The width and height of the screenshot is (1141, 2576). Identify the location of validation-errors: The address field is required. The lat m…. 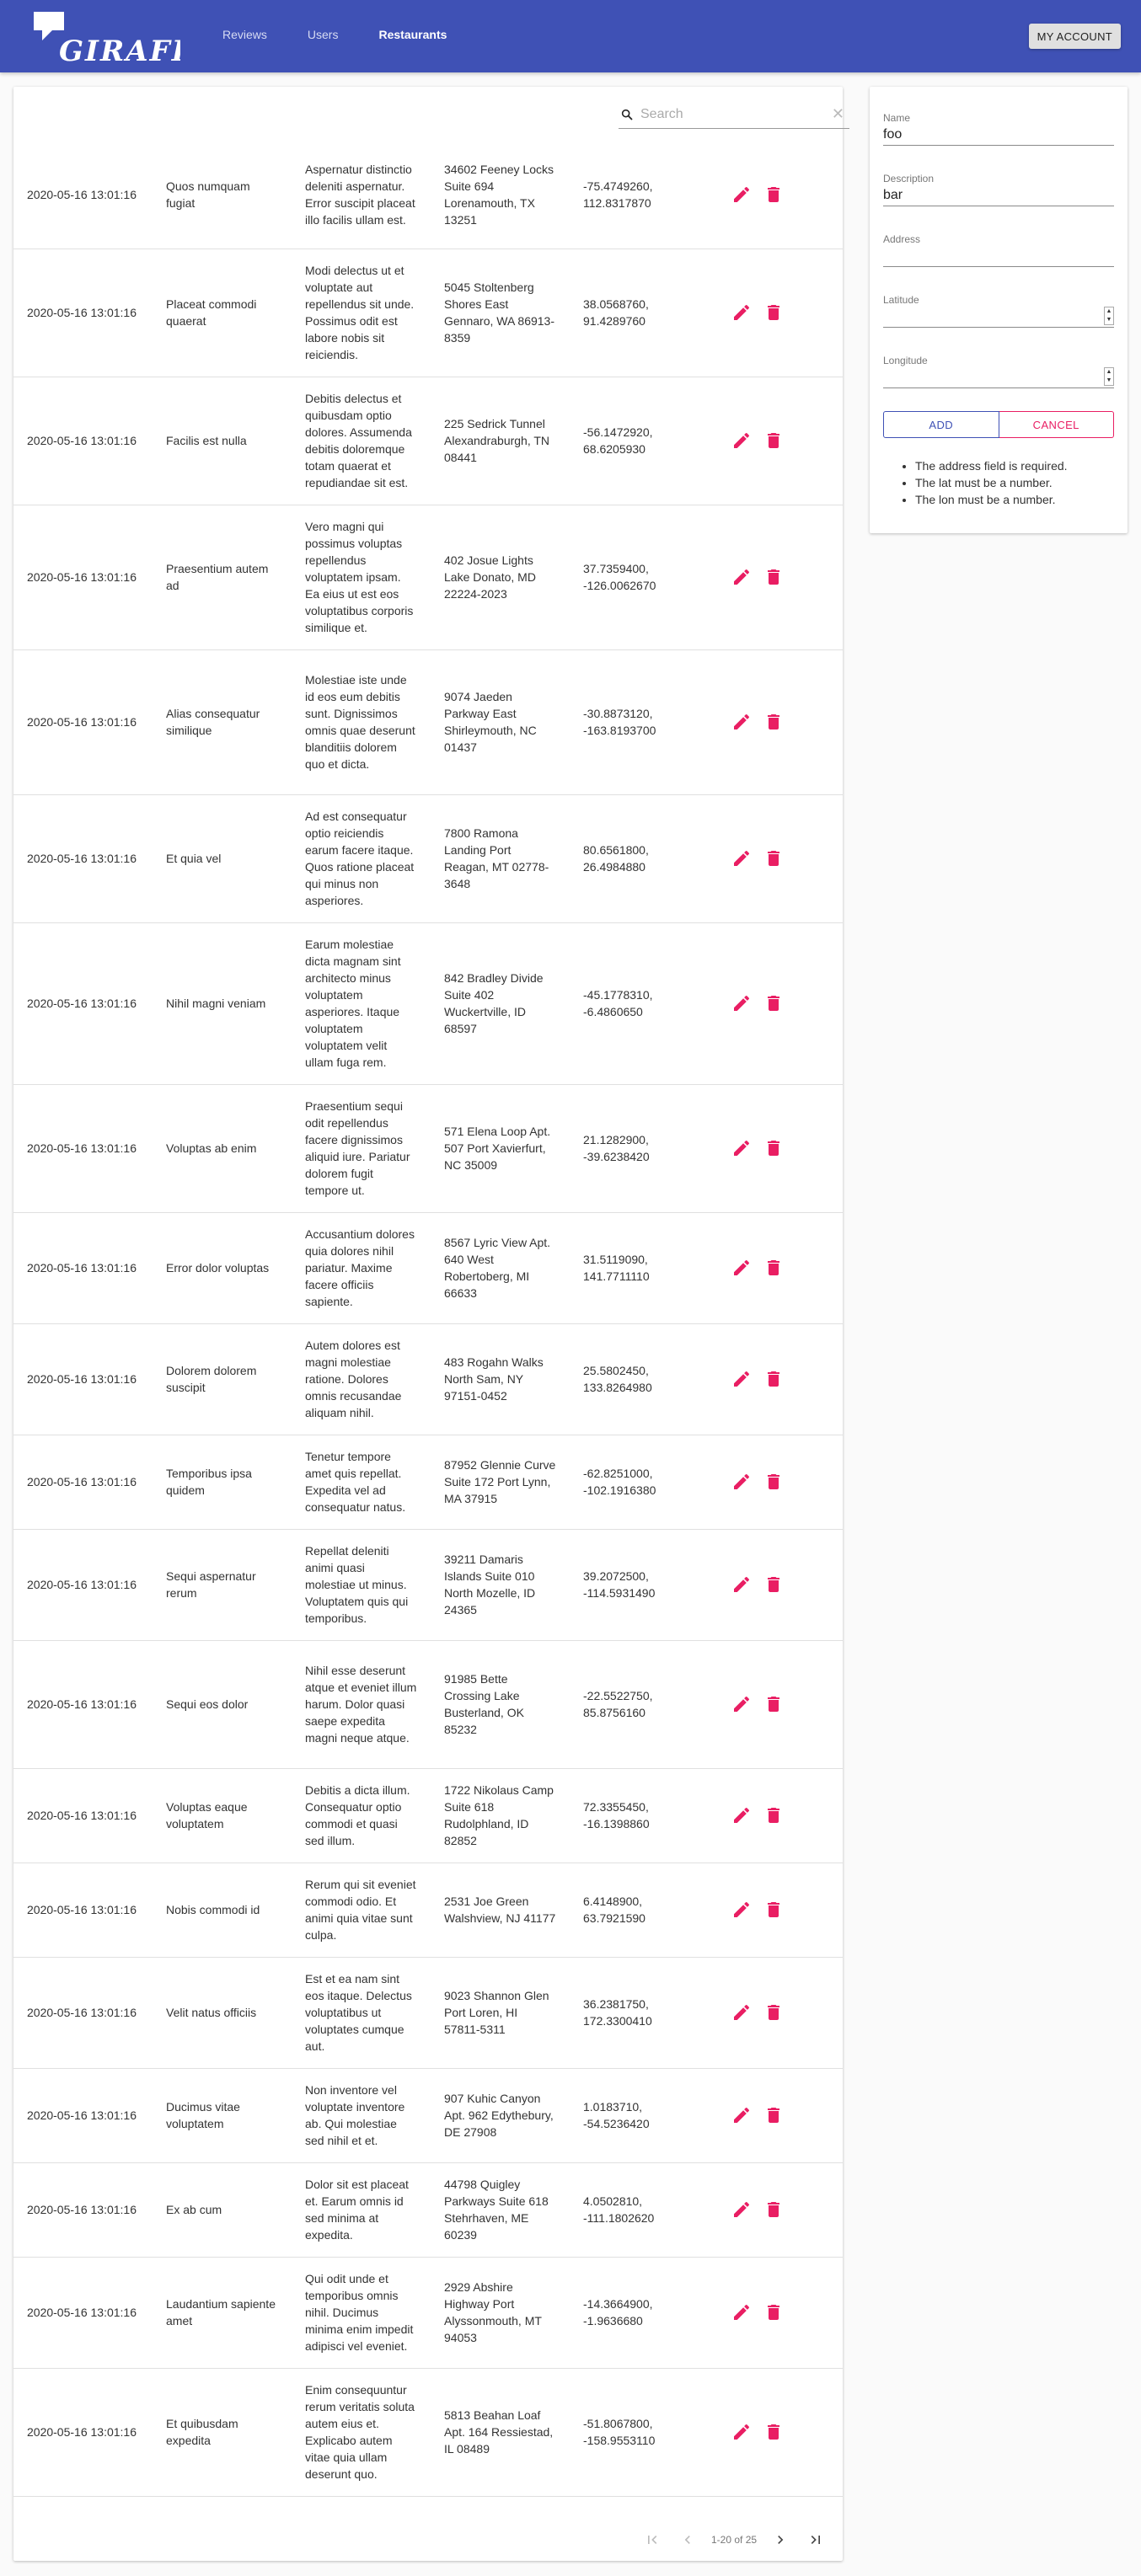
(992, 482).